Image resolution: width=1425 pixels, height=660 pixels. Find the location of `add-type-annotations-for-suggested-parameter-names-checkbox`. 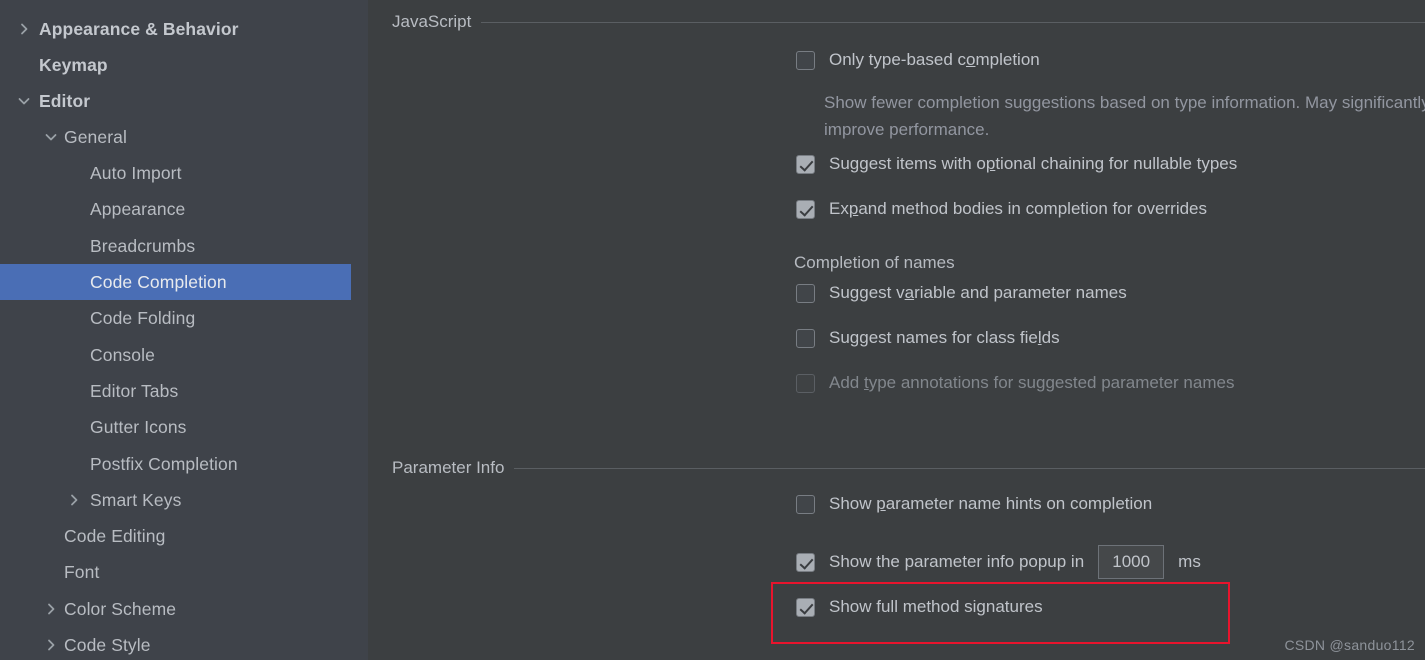

add-type-annotations-for-suggested-parameter-names-checkbox is located at coordinates (805, 383).